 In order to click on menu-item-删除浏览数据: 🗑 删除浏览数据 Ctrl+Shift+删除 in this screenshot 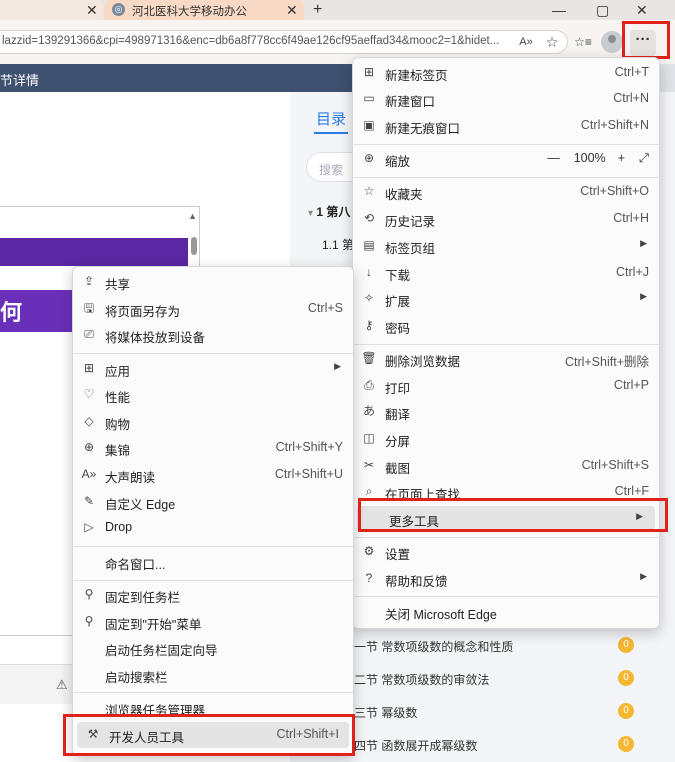, I will do `click(506, 359)`.